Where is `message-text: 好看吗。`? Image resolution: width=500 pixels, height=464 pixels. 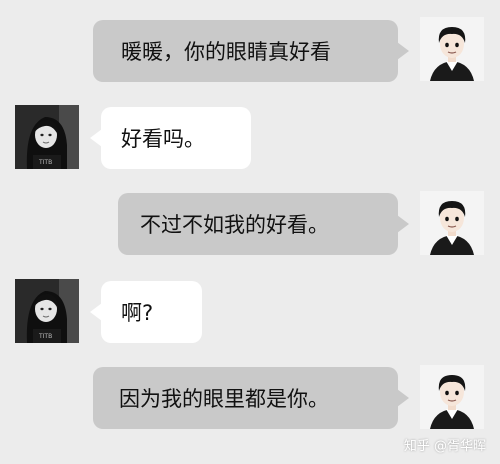 message-text: 好看吗。 is located at coordinates (163, 139).